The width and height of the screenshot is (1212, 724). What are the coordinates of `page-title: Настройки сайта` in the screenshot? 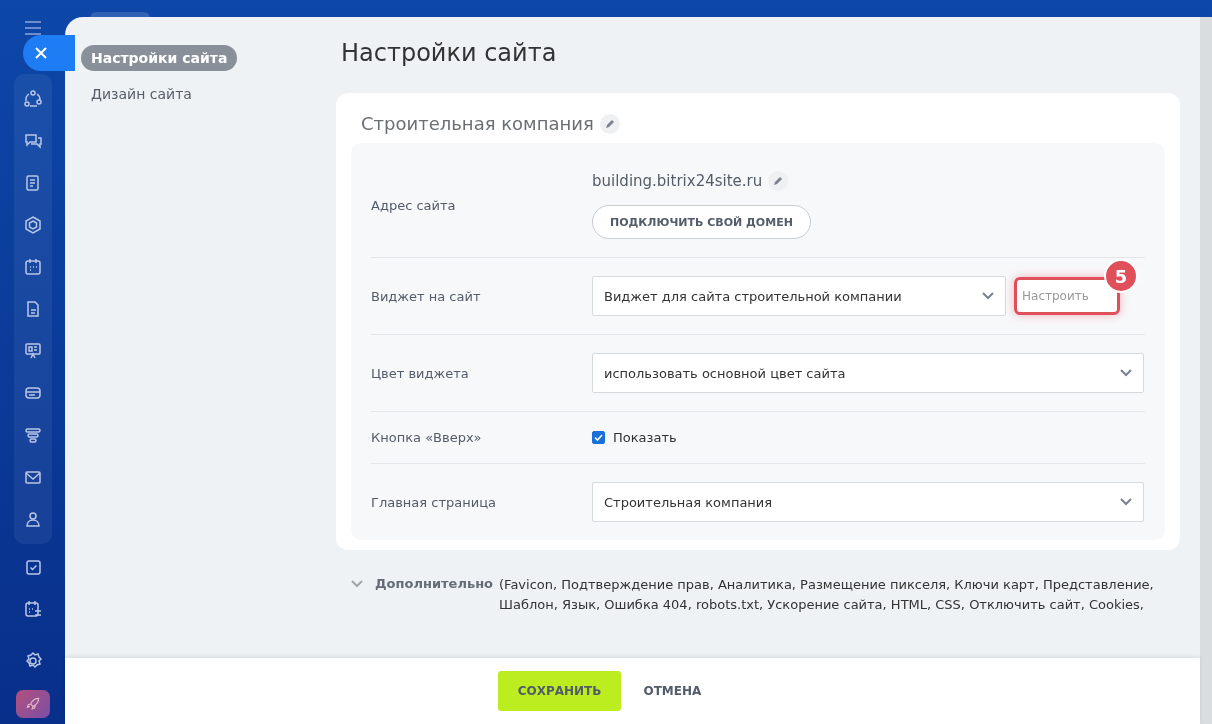 It's located at (449, 53).